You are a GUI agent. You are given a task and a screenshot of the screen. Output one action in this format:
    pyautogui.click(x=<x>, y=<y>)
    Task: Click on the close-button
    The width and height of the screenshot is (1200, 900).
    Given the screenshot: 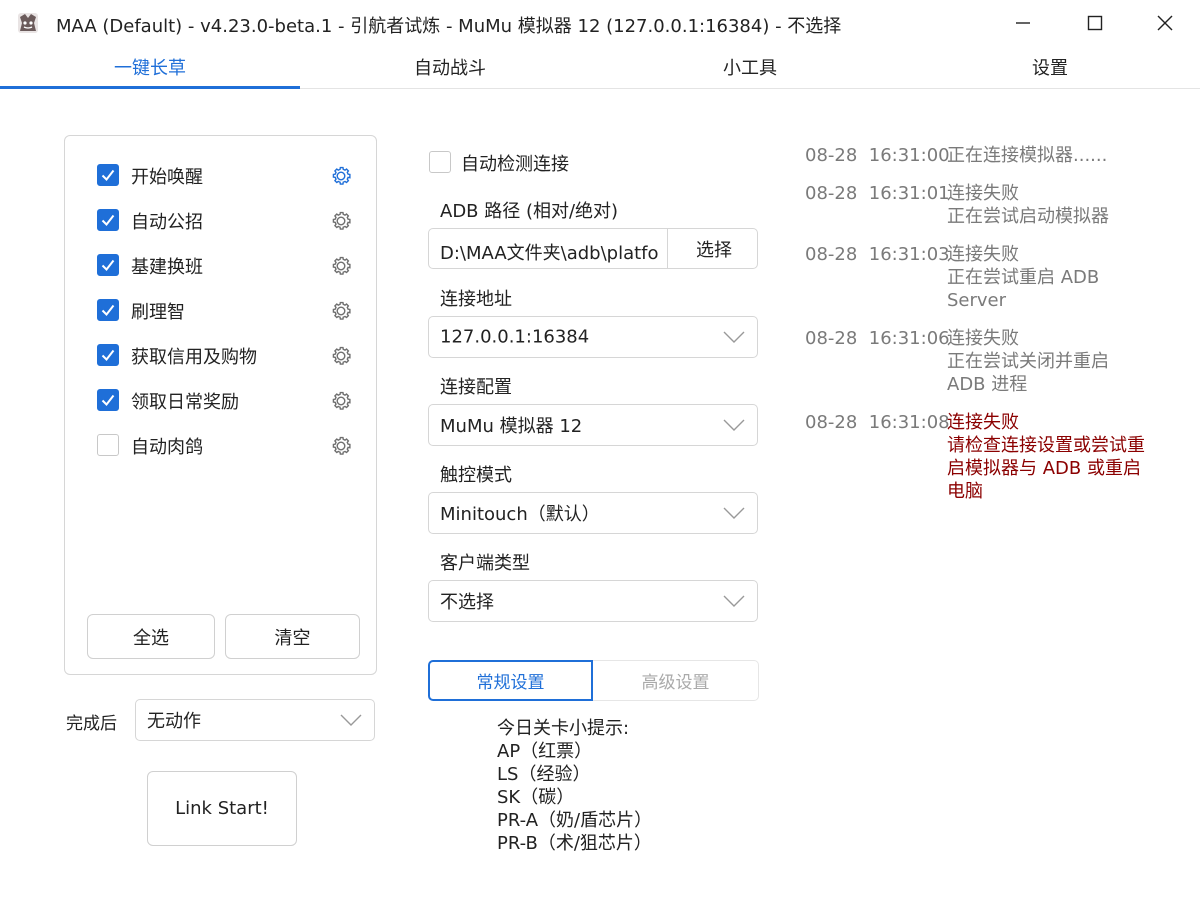 What is the action you would take?
    pyautogui.click(x=1165, y=23)
    